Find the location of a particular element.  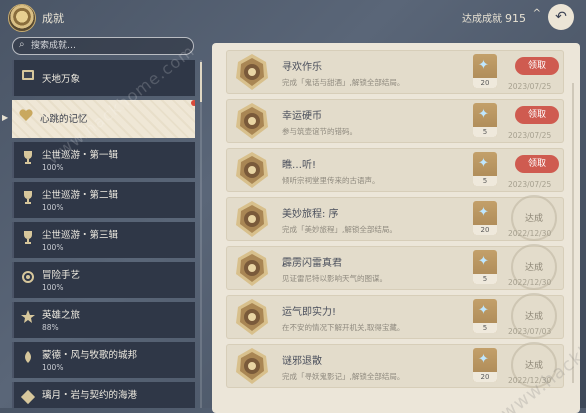

total-value: 915 is located at coordinates (515, 18).